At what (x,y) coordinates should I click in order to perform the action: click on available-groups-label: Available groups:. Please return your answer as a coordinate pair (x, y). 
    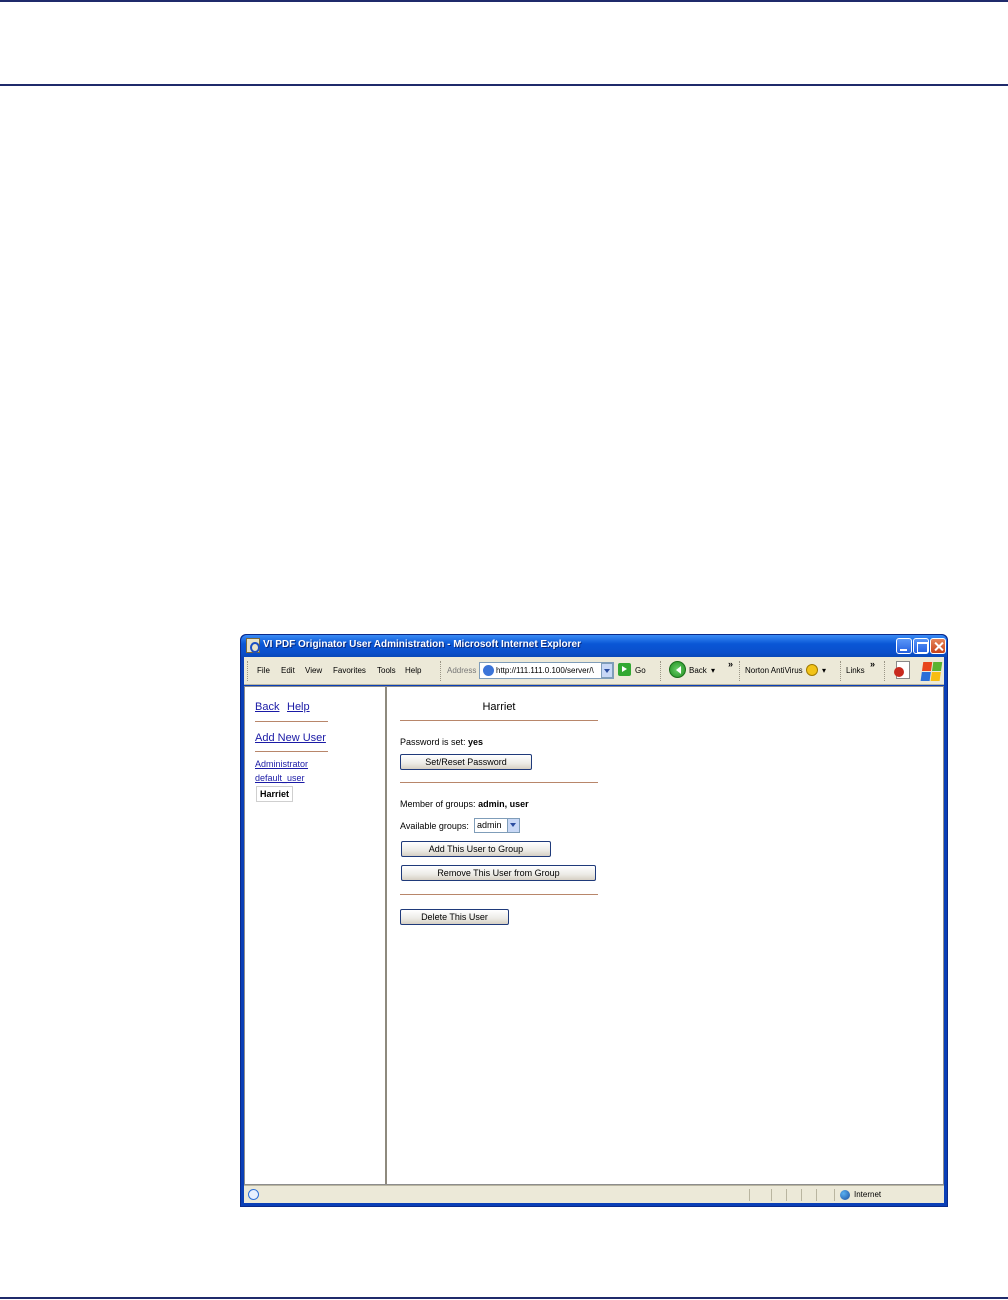
    Looking at the image, I should click on (434, 826).